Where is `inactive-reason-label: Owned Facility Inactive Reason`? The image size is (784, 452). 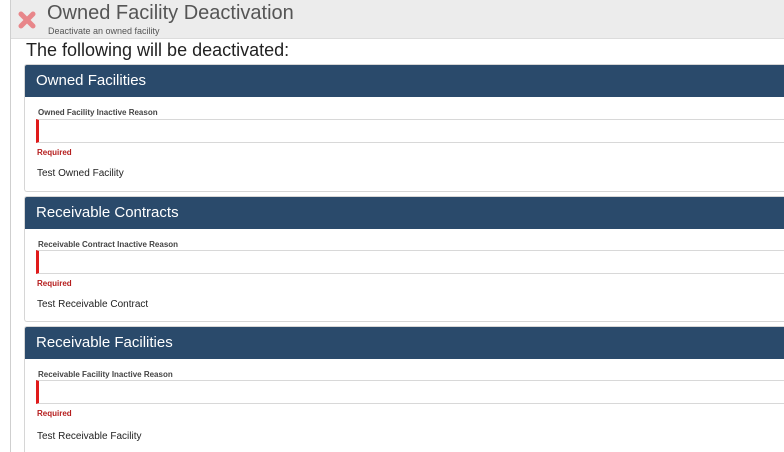
inactive-reason-label: Owned Facility Inactive Reason is located at coordinates (98, 112).